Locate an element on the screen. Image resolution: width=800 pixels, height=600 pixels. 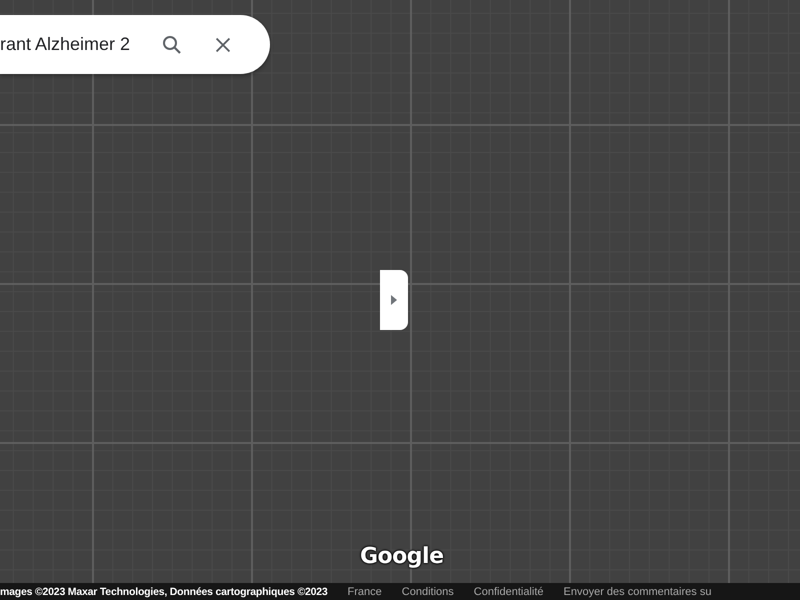
attribution-text: mages ©2023 Maxar Technologies, Données cartographiques ©2023 is located at coordinates (164, 592).